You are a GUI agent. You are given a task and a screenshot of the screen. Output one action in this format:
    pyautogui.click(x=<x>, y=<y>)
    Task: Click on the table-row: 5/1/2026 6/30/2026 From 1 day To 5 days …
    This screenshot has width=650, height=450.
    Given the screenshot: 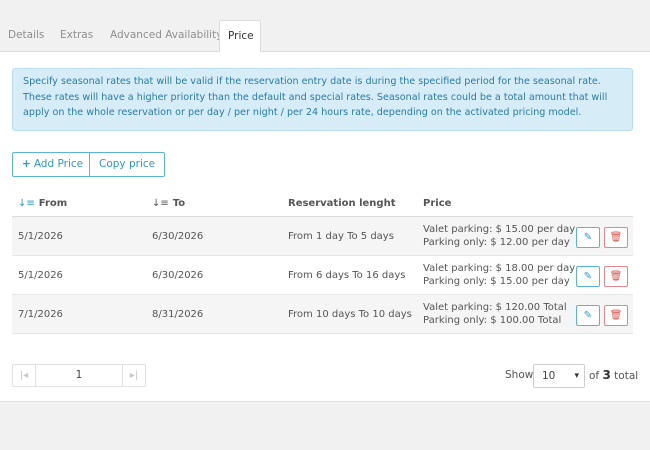 What is the action you would take?
    pyautogui.click(x=322, y=236)
    